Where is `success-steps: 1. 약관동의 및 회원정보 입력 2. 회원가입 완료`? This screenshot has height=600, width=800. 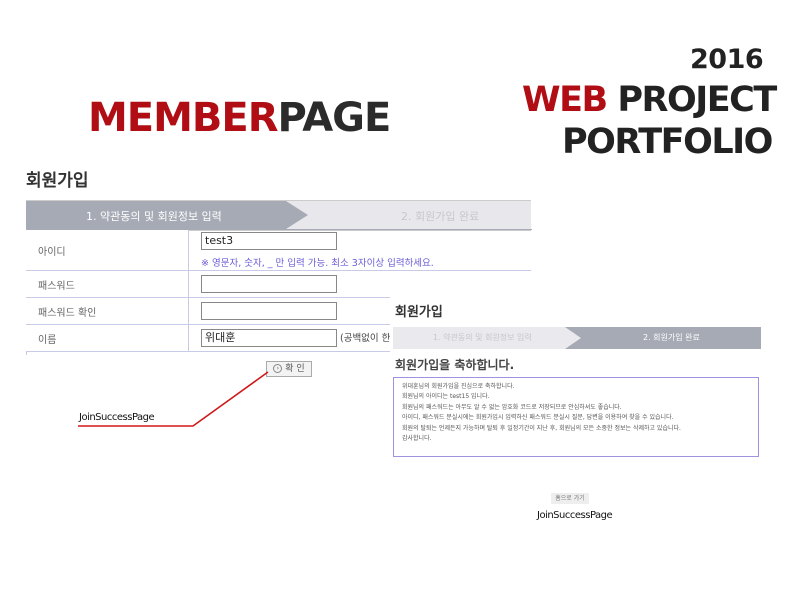
success-steps: 1. 약관동의 및 회원정보 입력 2. 회원가입 완료 is located at coordinates (577, 338).